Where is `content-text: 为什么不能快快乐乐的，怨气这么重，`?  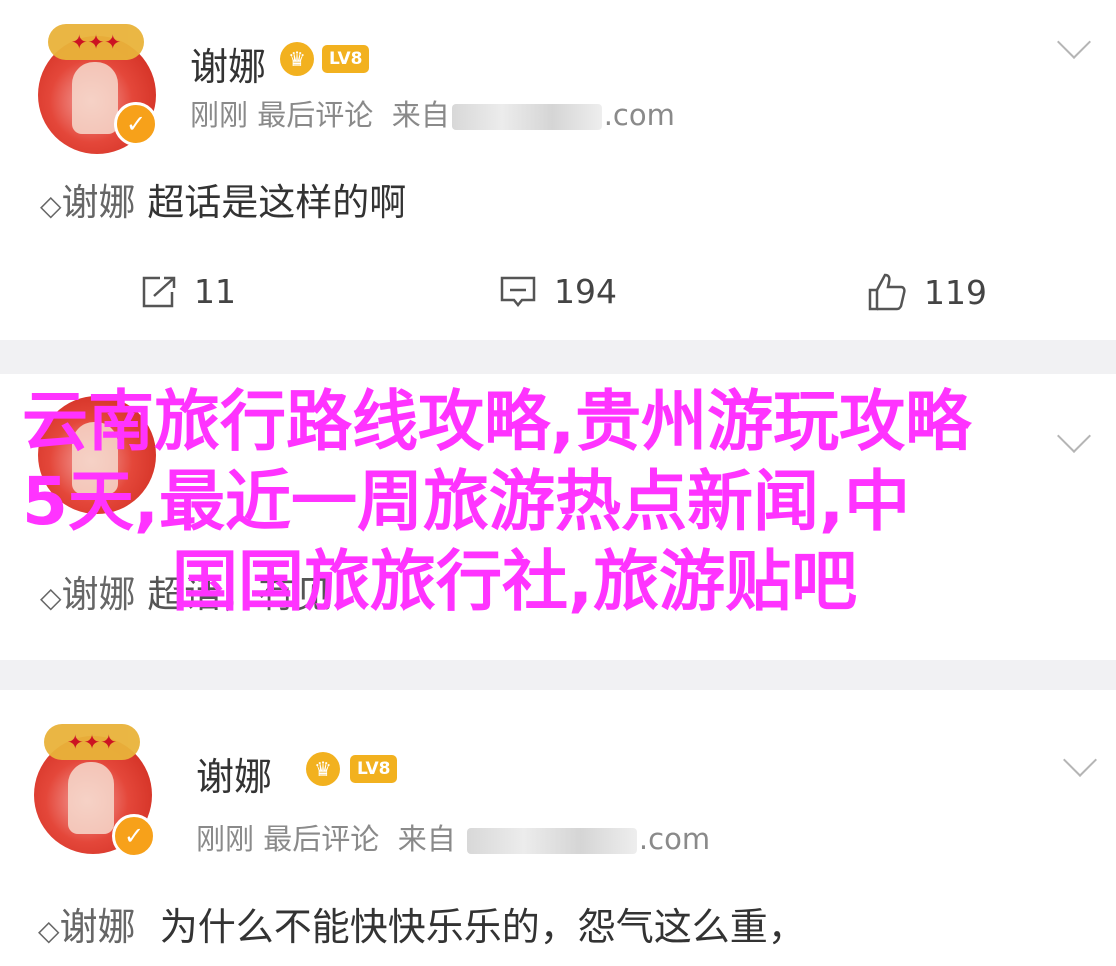 content-text: 为什么不能快快乐乐的，怨气这么重， is located at coordinates (482, 927).